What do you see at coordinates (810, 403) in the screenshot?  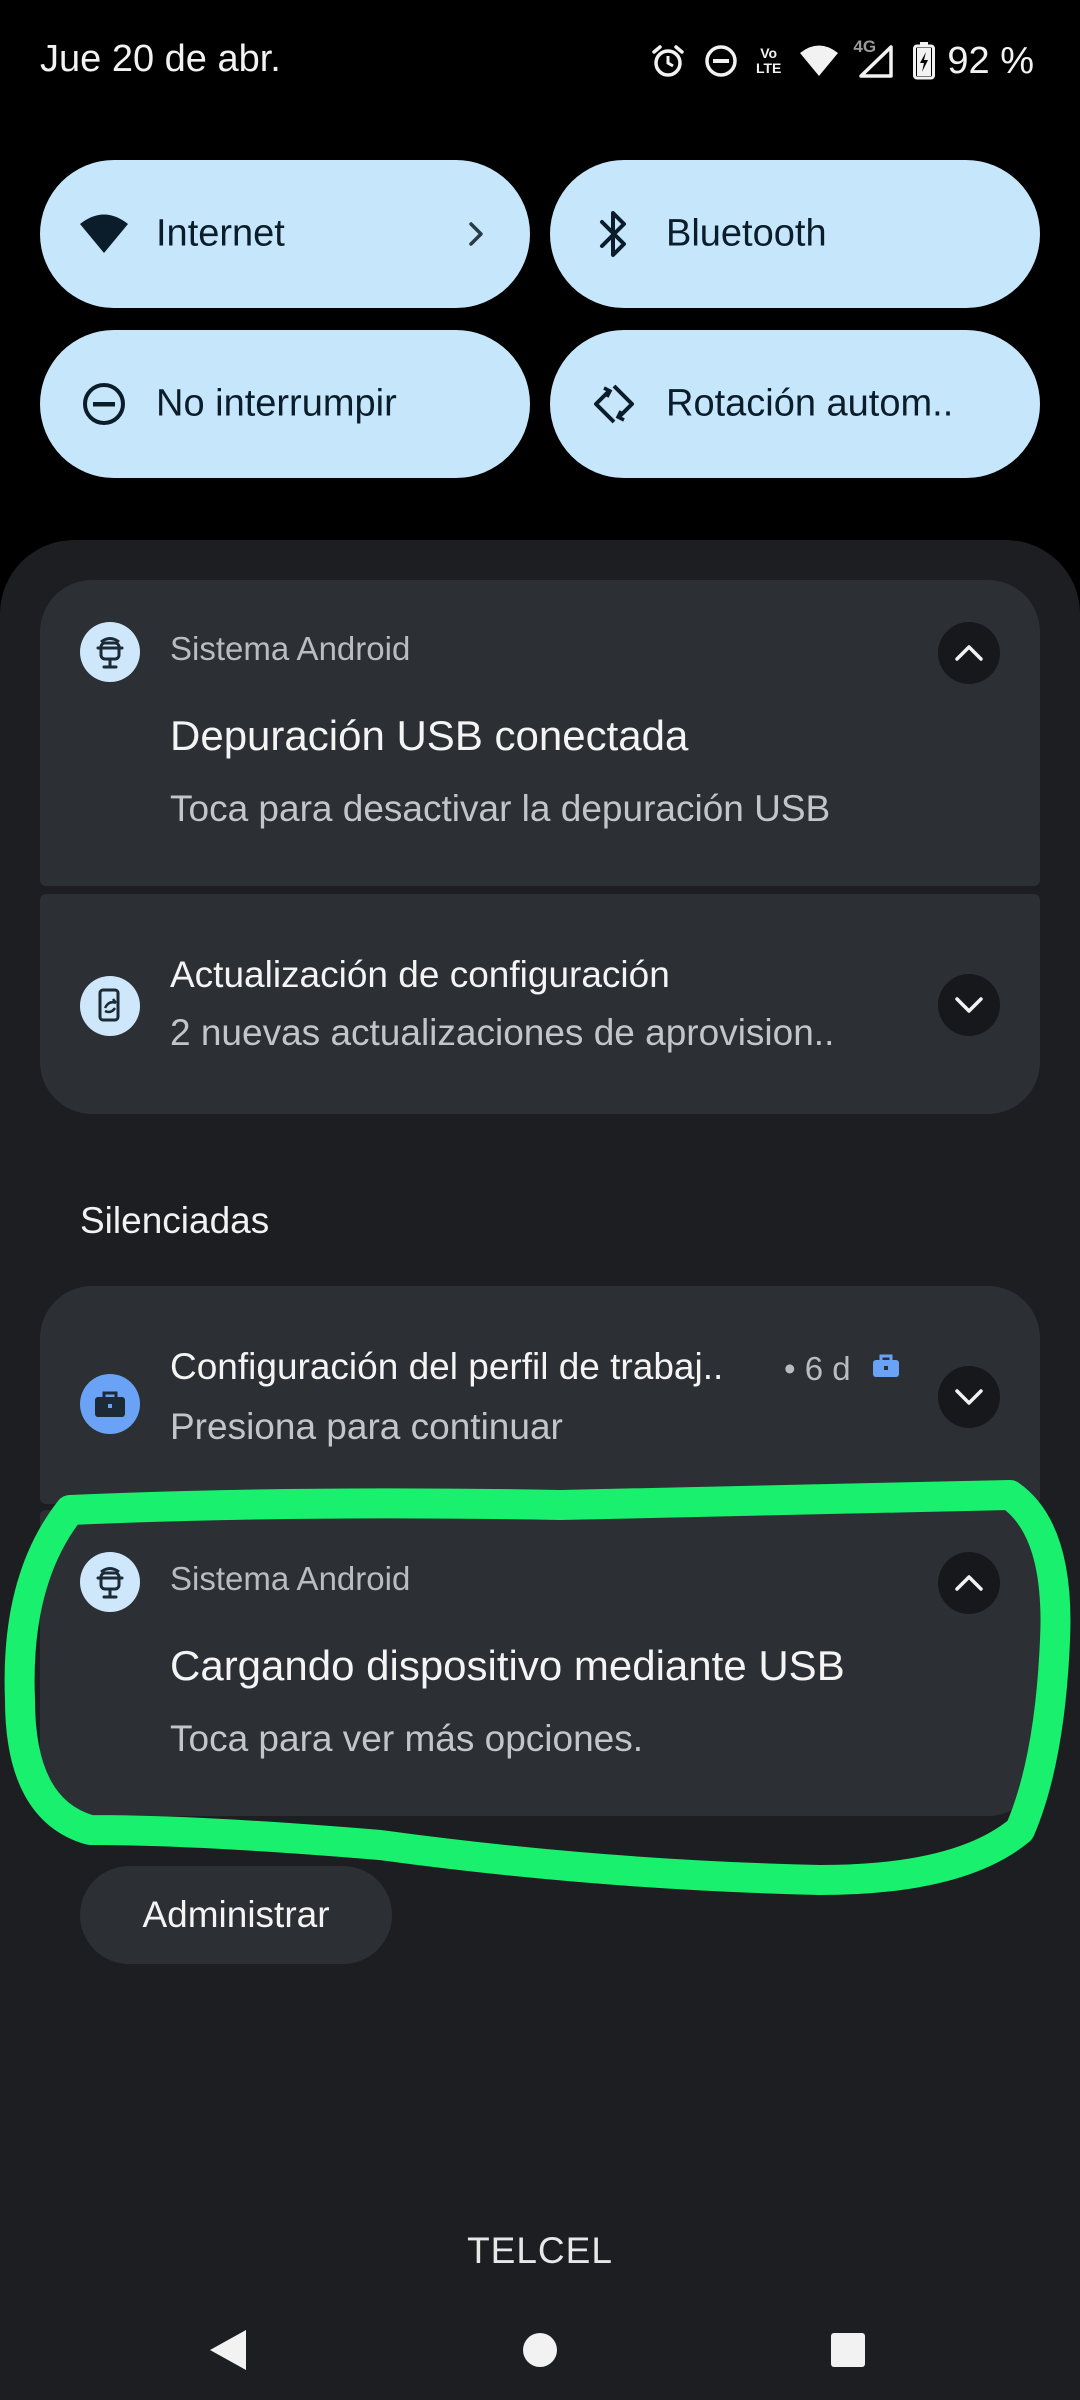 I see `tile-auto-rotate-label: Rotación autom..` at bounding box center [810, 403].